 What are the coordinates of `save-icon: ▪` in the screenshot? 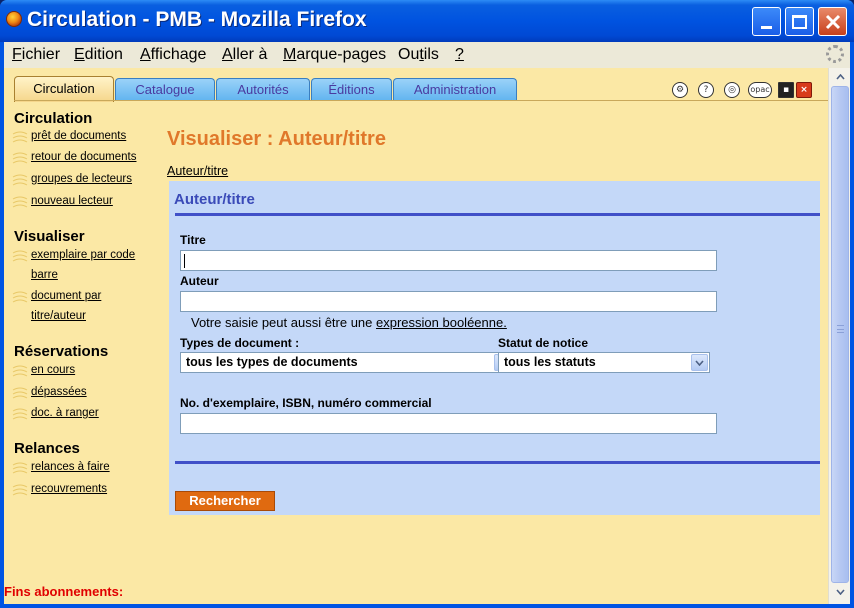 It's located at (786, 90).